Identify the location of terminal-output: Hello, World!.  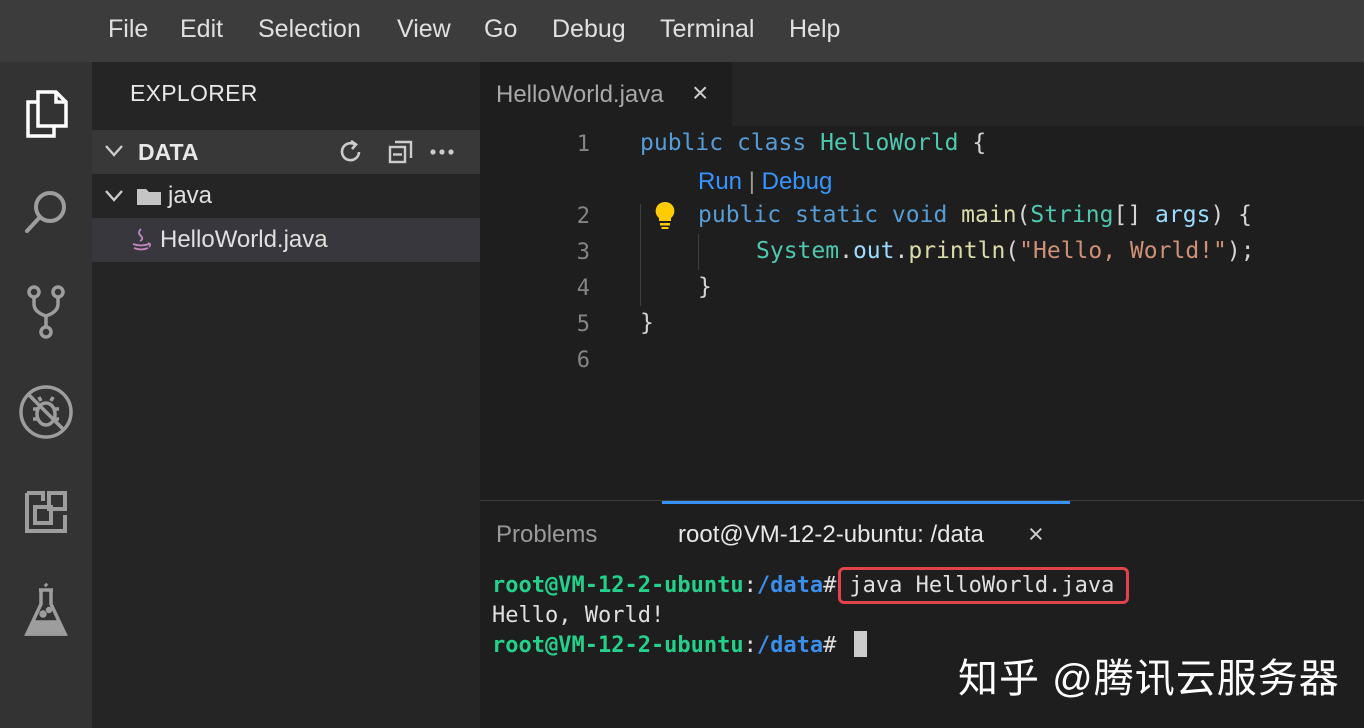
(578, 615).